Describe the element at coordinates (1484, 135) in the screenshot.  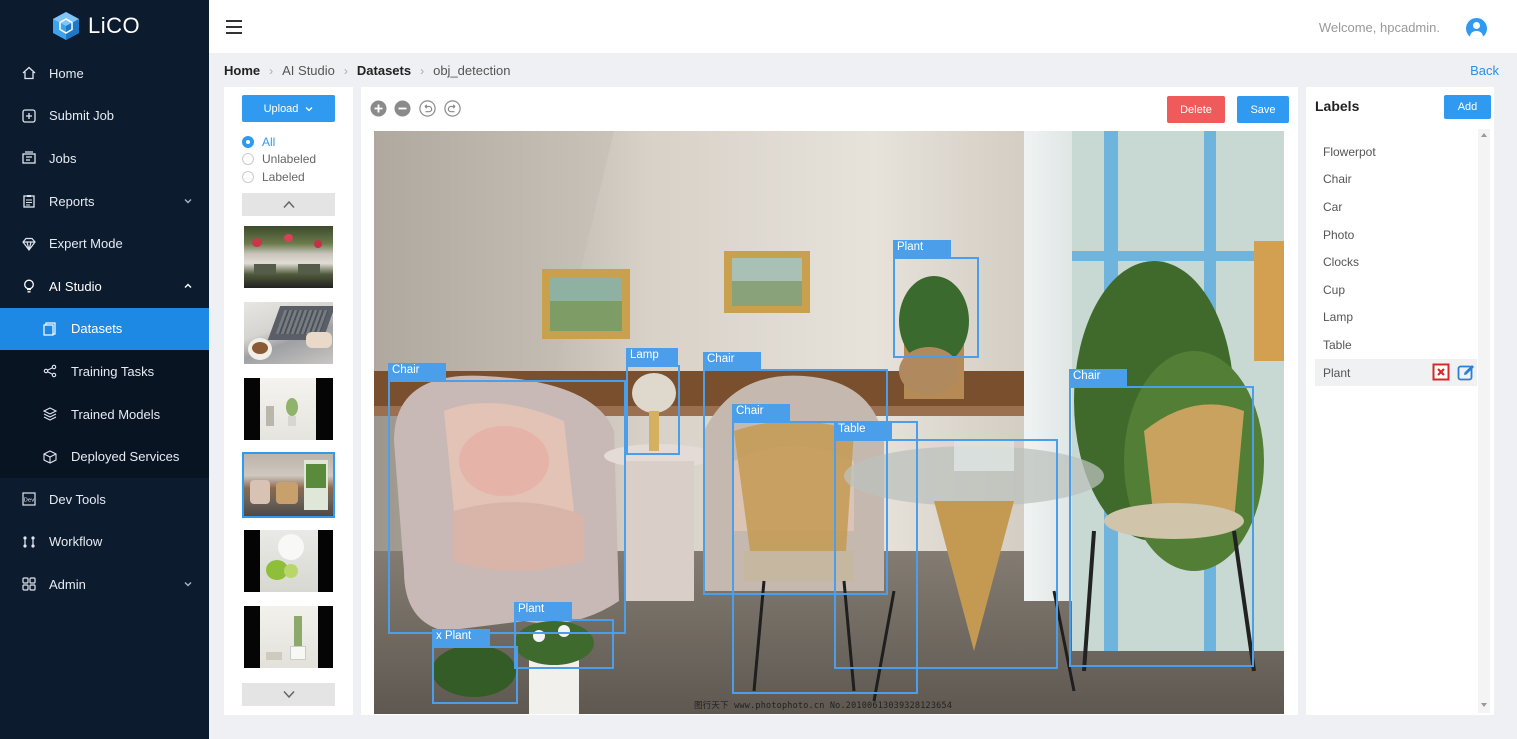
I see `scroll-up-arrow-icon` at that location.